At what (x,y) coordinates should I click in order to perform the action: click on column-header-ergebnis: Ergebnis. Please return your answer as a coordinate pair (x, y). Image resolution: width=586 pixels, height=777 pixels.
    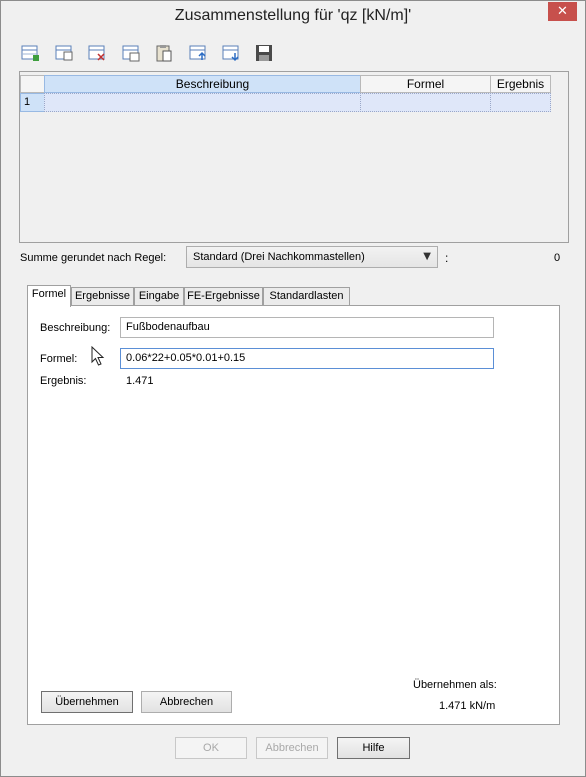
    Looking at the image, I should click on (520, 84).